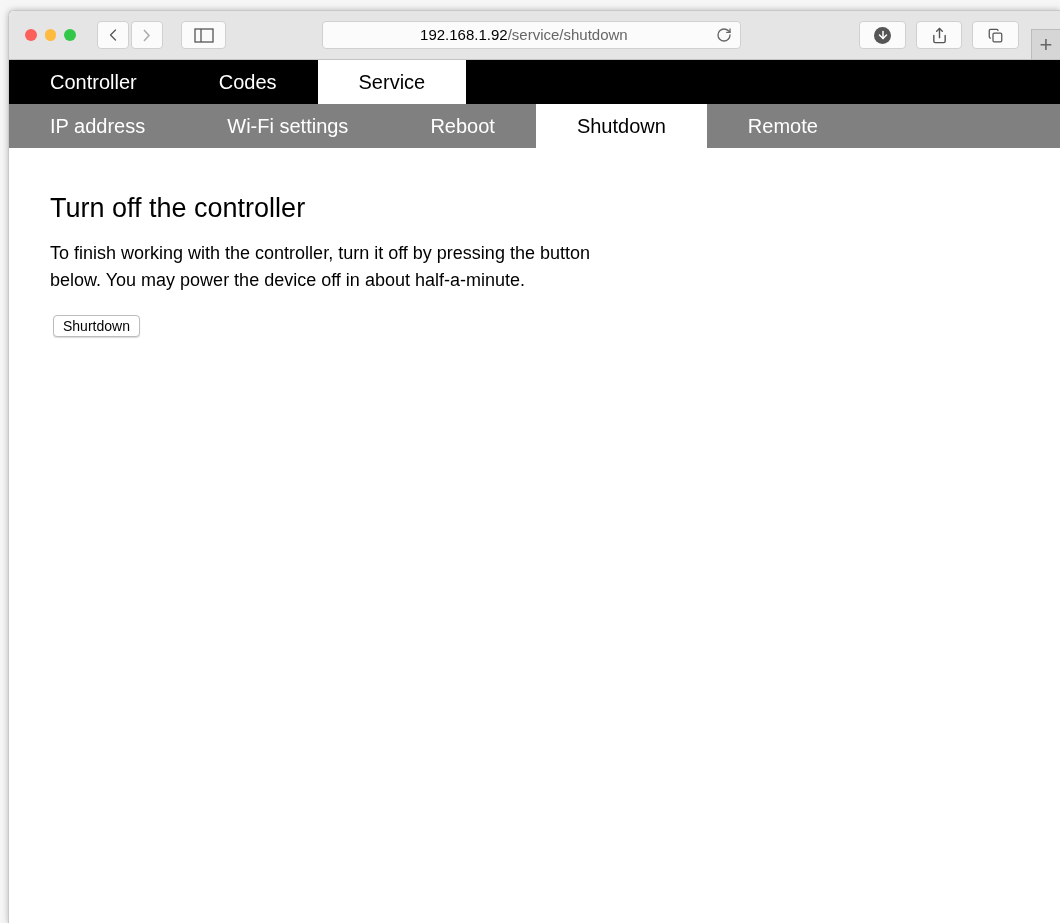 This screenshot has width=1060, height=923. I want to click on close-button, so click(31, 35).